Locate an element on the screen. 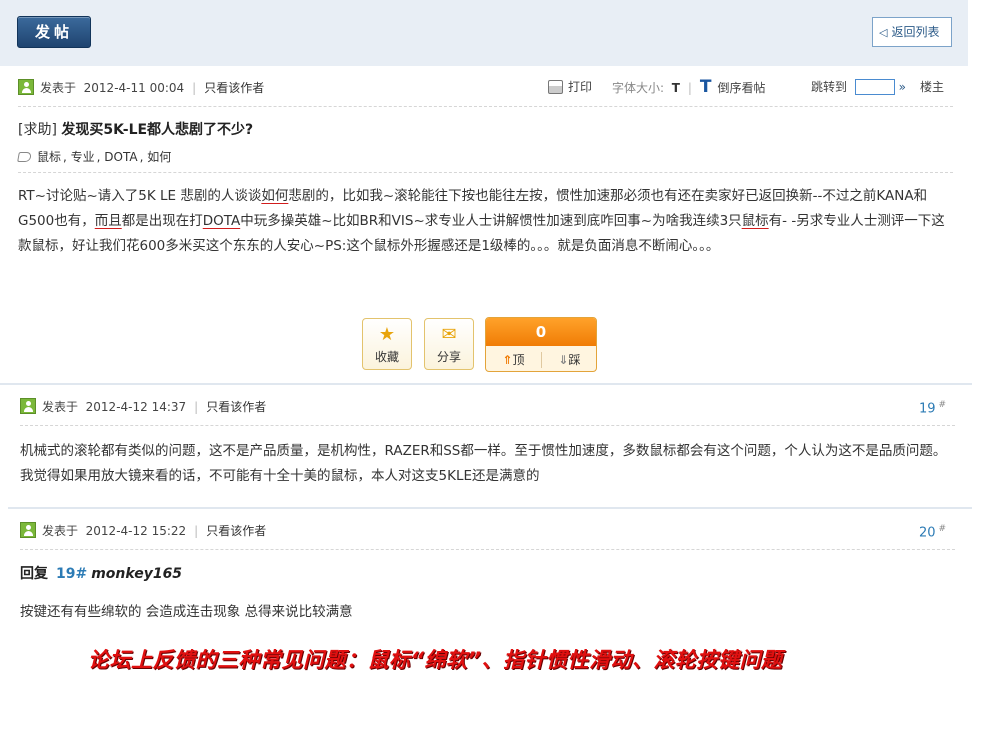 This screenshot has width=1000, height=750. reply-20-body: 按键还有有些绵软的 会造成连击现象 总得来说比较满意 is located at coordinates (186, 612).